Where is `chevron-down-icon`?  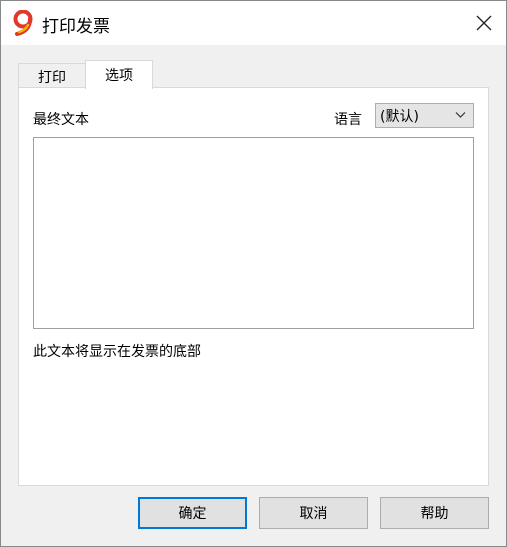
chevron-down-icon is located at coordinates (460, 115).